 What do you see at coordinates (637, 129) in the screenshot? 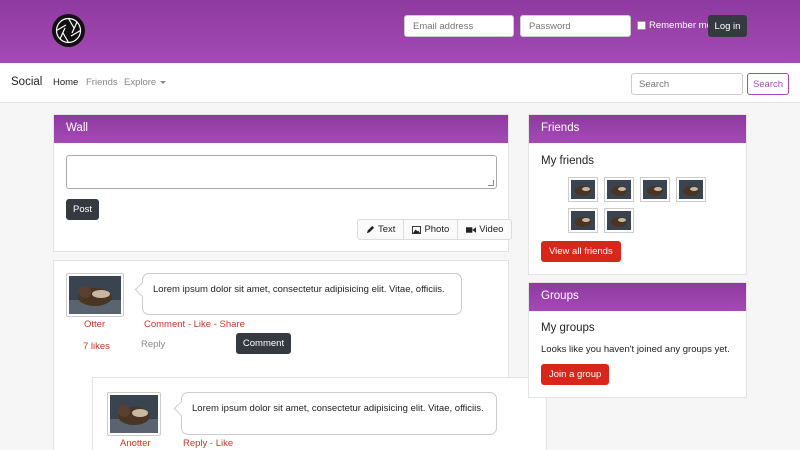
I see `friends-title: Friends` at bounding box center [637, 129].